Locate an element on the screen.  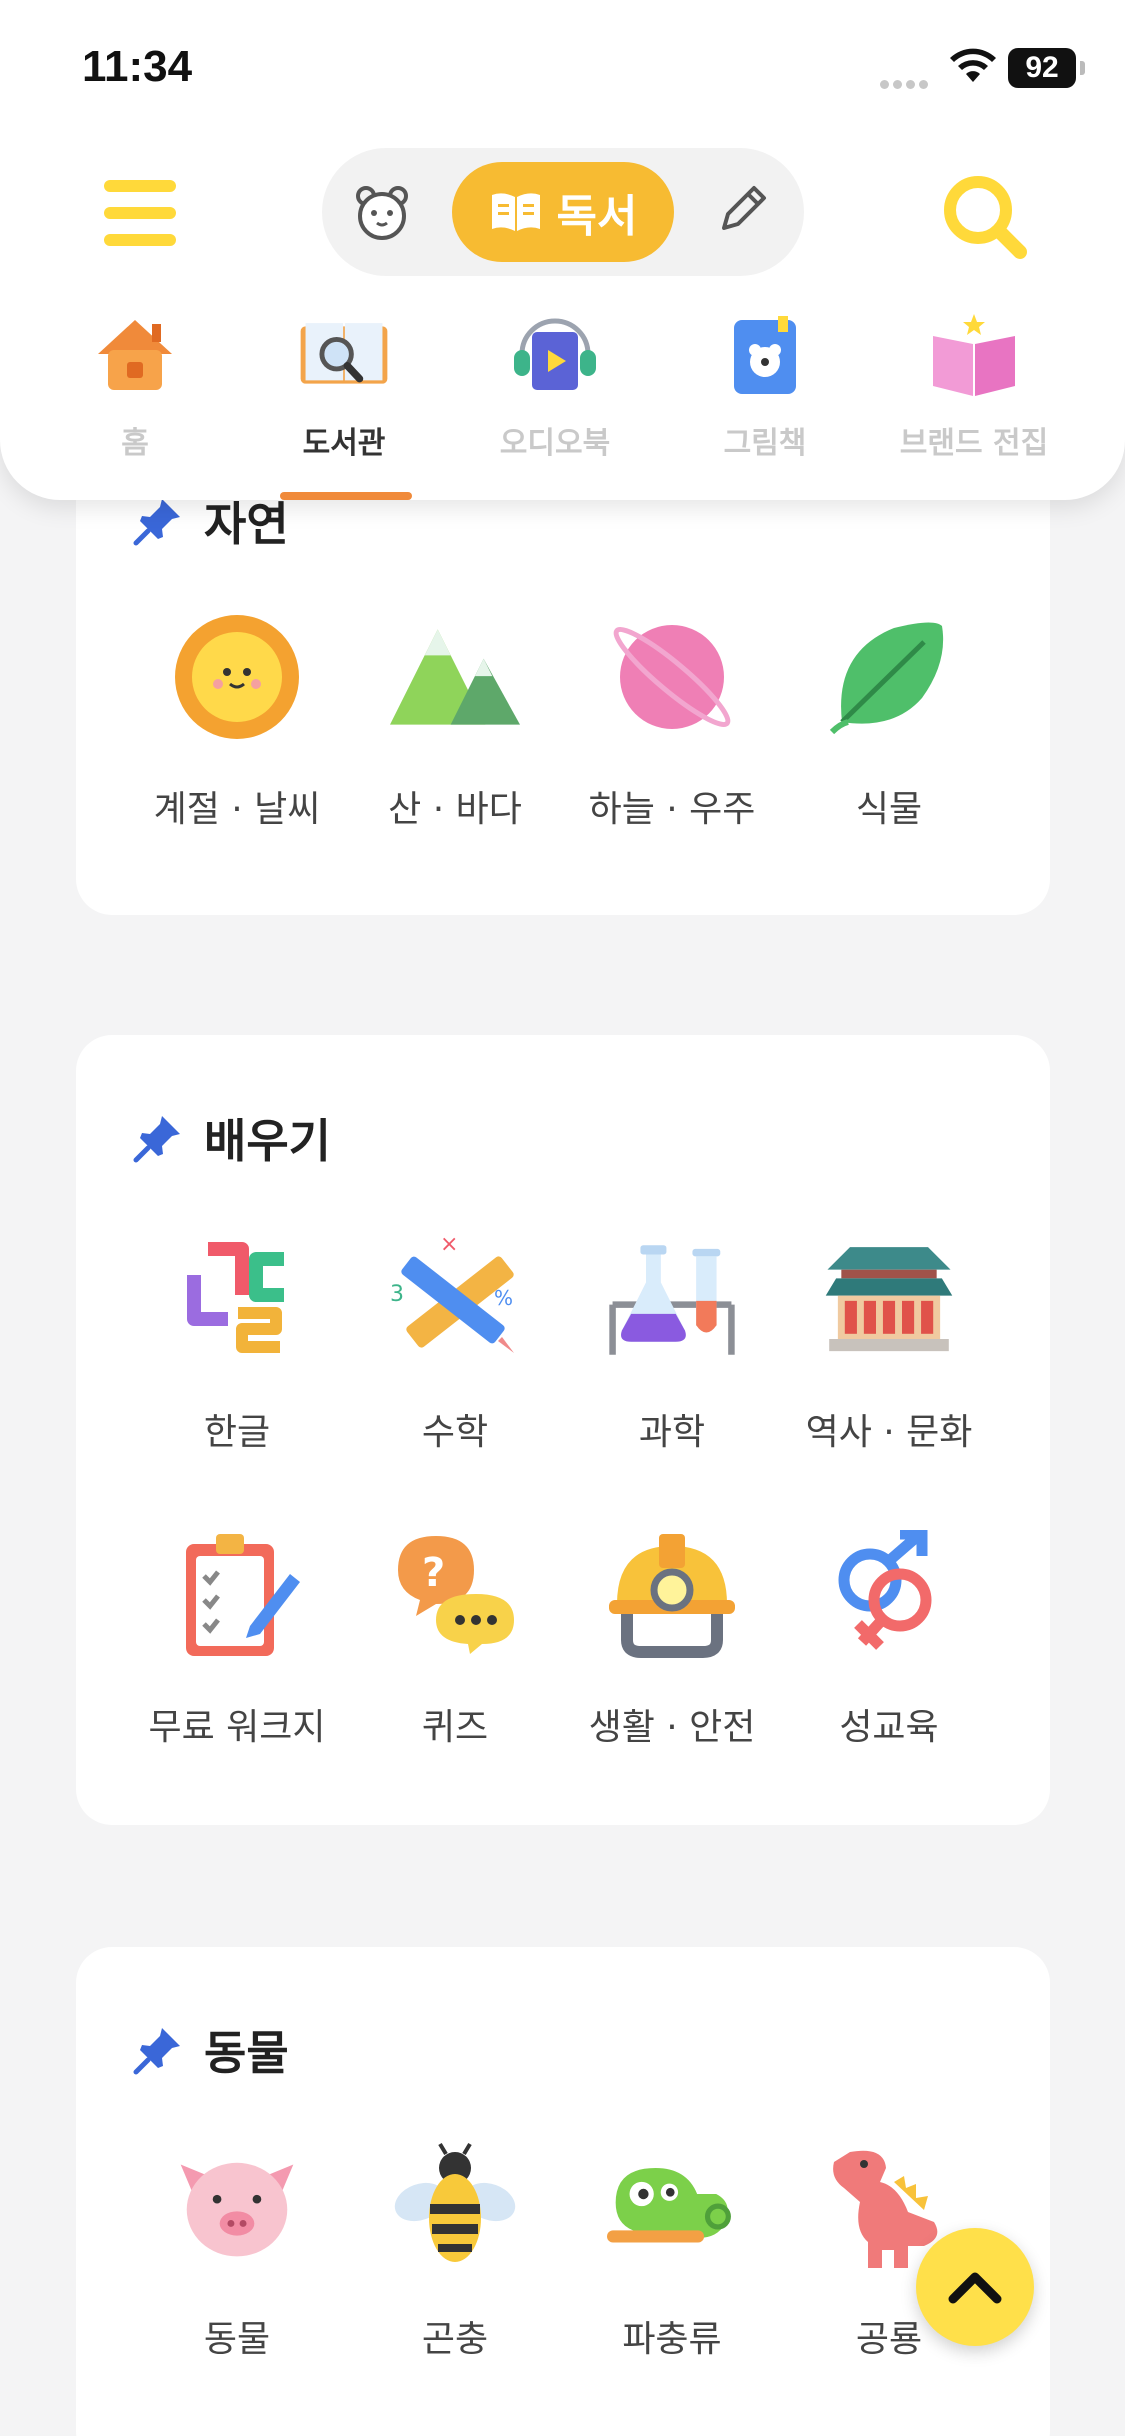
flask-icon is located at coordinates (672, 1300).